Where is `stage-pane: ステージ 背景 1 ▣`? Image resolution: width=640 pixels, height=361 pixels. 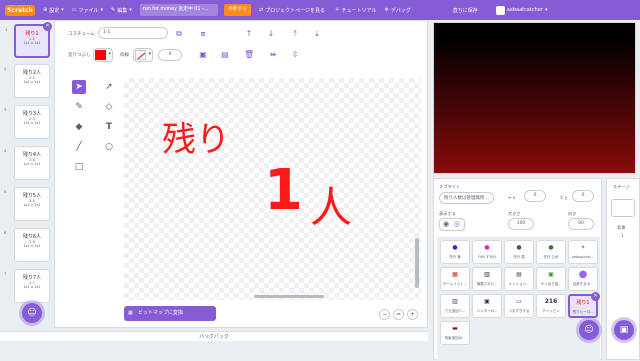 stage-pane: ステージ 背景 1 ▣ is located at coordinates (623, 269).